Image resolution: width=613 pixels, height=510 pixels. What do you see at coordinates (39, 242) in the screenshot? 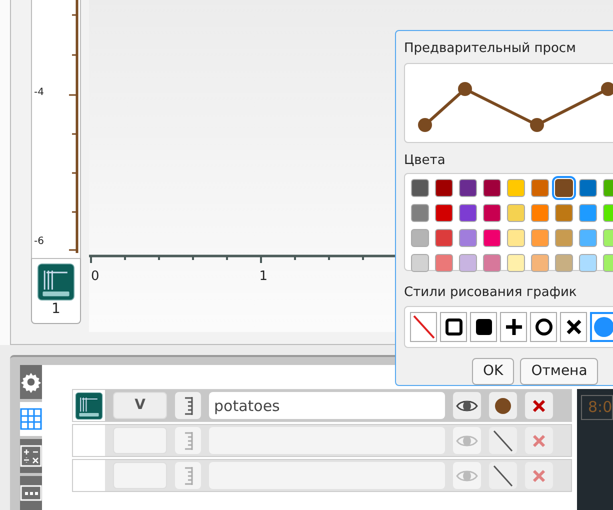
I see `axis-label: -6` at bounding box center [39, 242].